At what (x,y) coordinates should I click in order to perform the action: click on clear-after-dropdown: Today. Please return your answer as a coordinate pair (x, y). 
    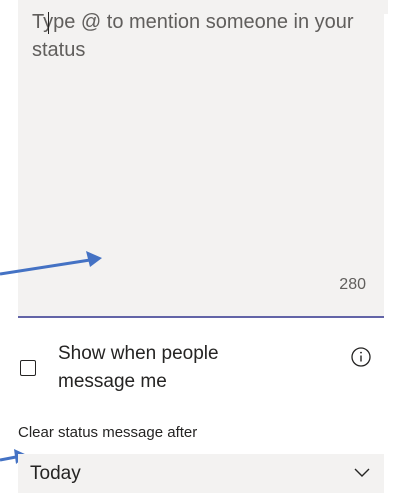
    Looking at the image, I should click on (201, 473).